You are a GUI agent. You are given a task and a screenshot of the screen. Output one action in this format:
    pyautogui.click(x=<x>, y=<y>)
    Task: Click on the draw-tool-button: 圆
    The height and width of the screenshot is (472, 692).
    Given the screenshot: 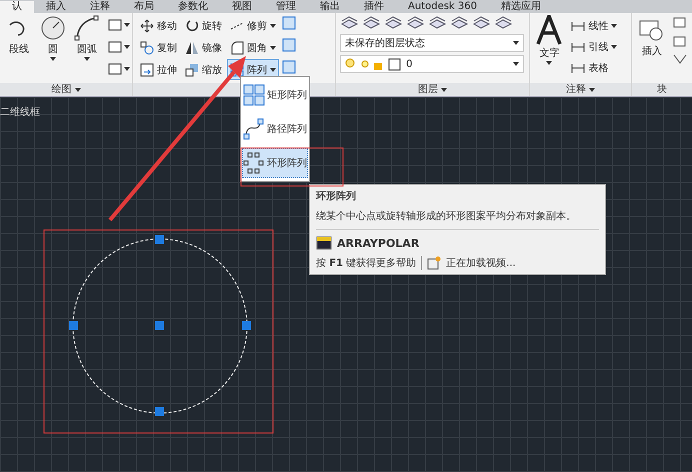 What is the action you would take?
    pyautogui.click(x=53, y=38)
    